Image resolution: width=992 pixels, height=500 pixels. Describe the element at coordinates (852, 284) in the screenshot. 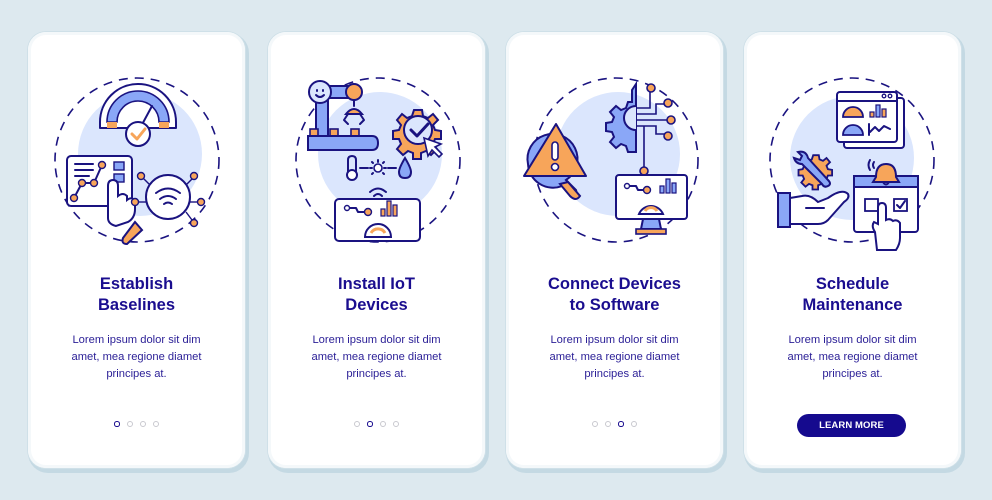

I see `title-line: Schedule` at that location.